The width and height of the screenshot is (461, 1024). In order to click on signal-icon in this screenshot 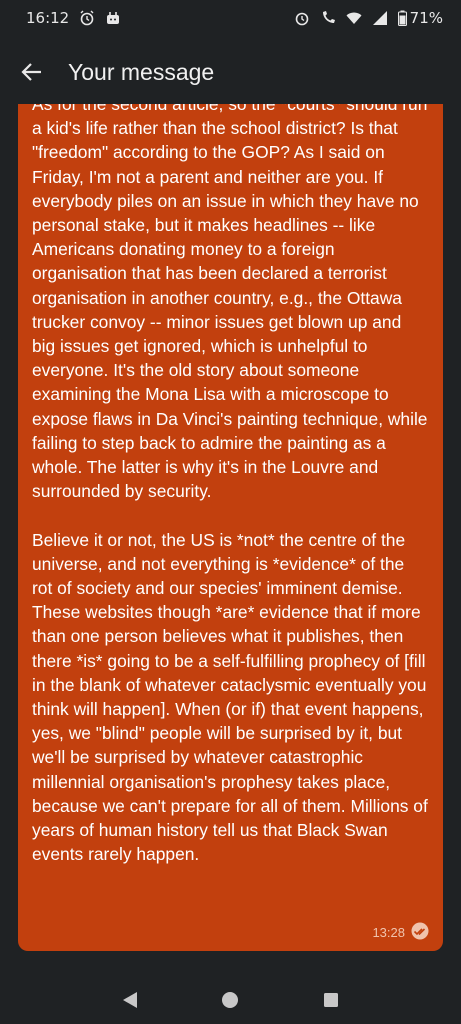, I will do `click(380, 18)`.